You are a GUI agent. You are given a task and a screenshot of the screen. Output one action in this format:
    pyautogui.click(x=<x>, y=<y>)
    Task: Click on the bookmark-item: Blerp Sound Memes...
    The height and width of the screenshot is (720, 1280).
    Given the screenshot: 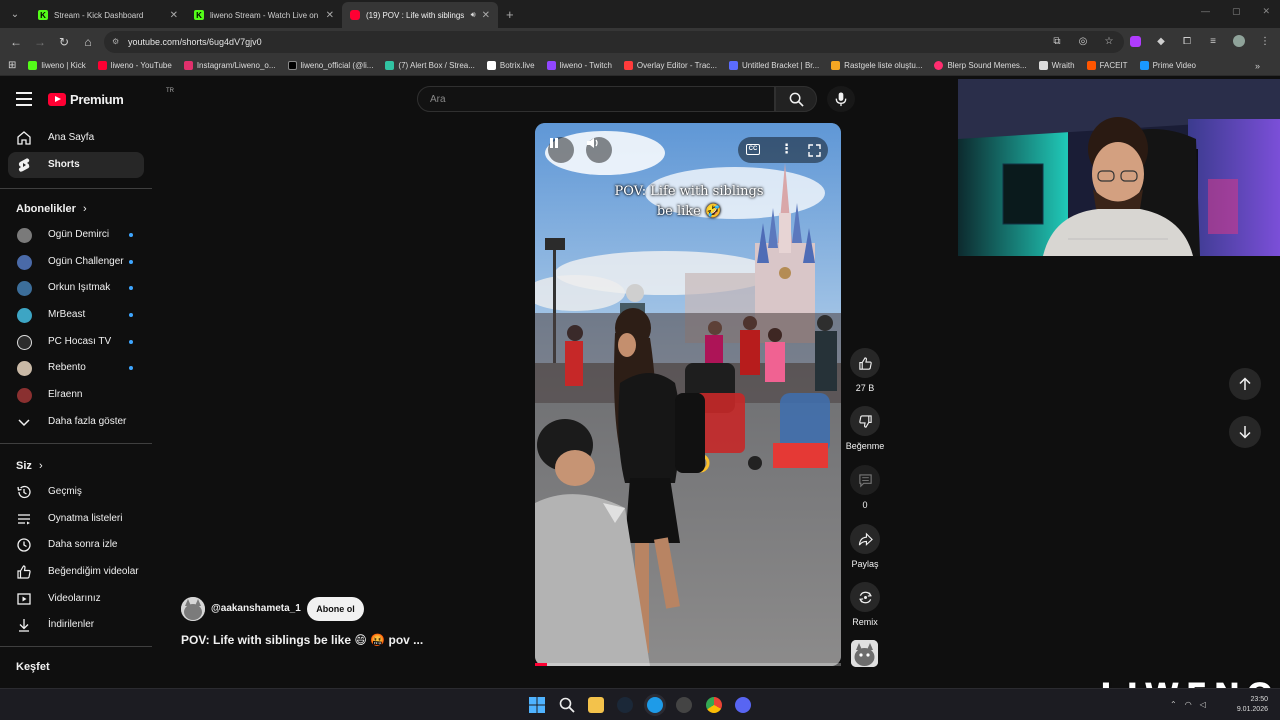 What is the action you would take?
    pyautogui.click(x=980, y=65)
    